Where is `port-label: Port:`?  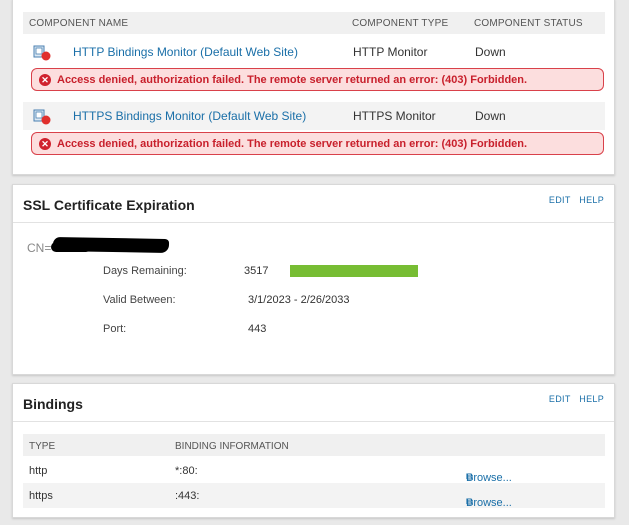
port-label: Port: is located at coordinates (115, 329).